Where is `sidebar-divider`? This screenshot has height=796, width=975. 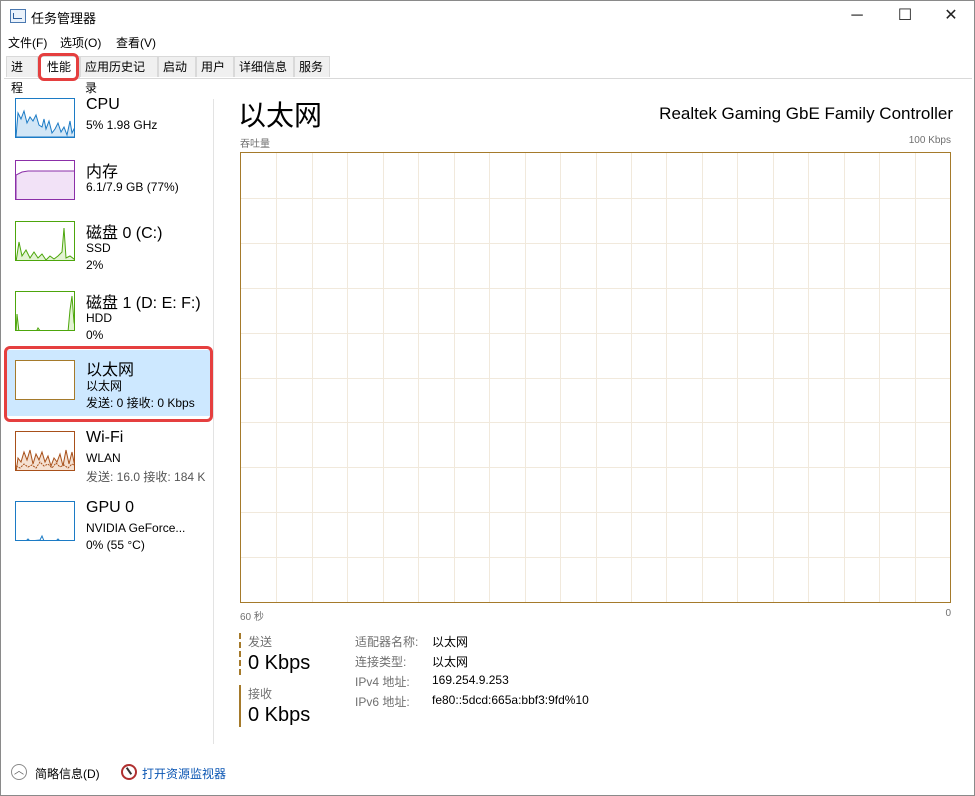 sidebar-divider is located at coordinates (213, 421).